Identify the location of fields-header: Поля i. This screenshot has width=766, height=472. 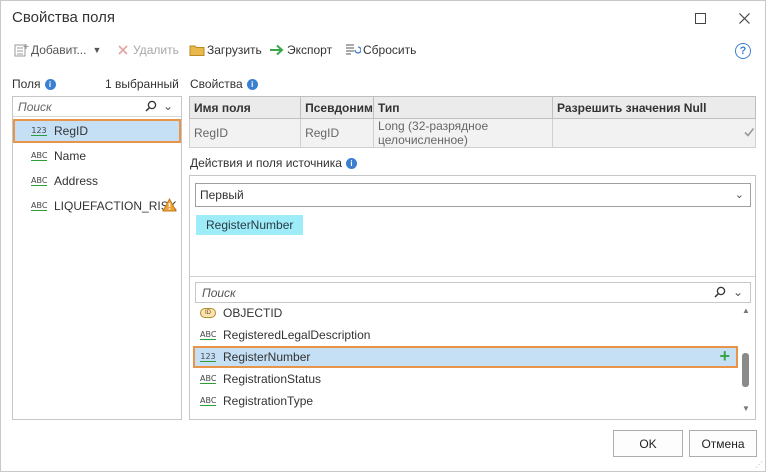
(34, 84).